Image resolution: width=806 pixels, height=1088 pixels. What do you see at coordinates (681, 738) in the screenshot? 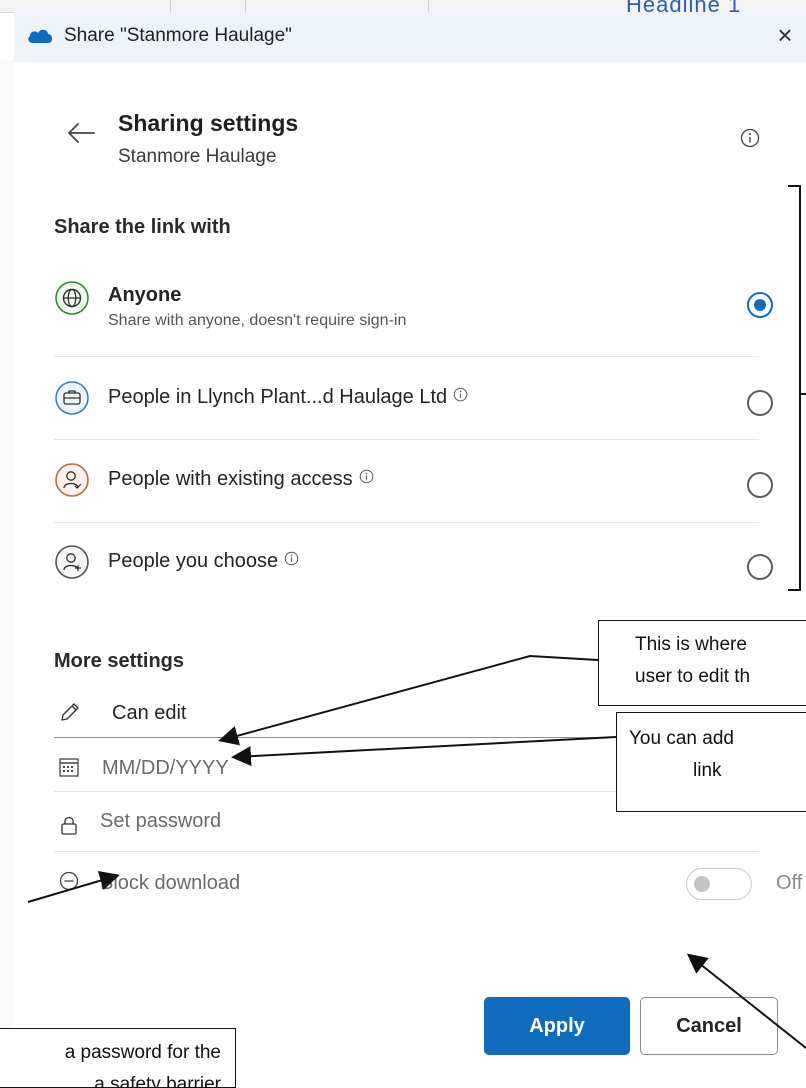
I see `annotation-text: You can add` at bounding box center [681, 738].